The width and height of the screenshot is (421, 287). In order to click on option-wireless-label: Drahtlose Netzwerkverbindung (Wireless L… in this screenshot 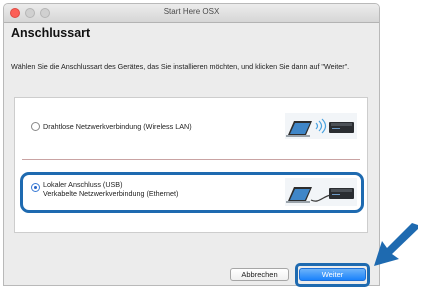, I will do `click(117, 126)`.